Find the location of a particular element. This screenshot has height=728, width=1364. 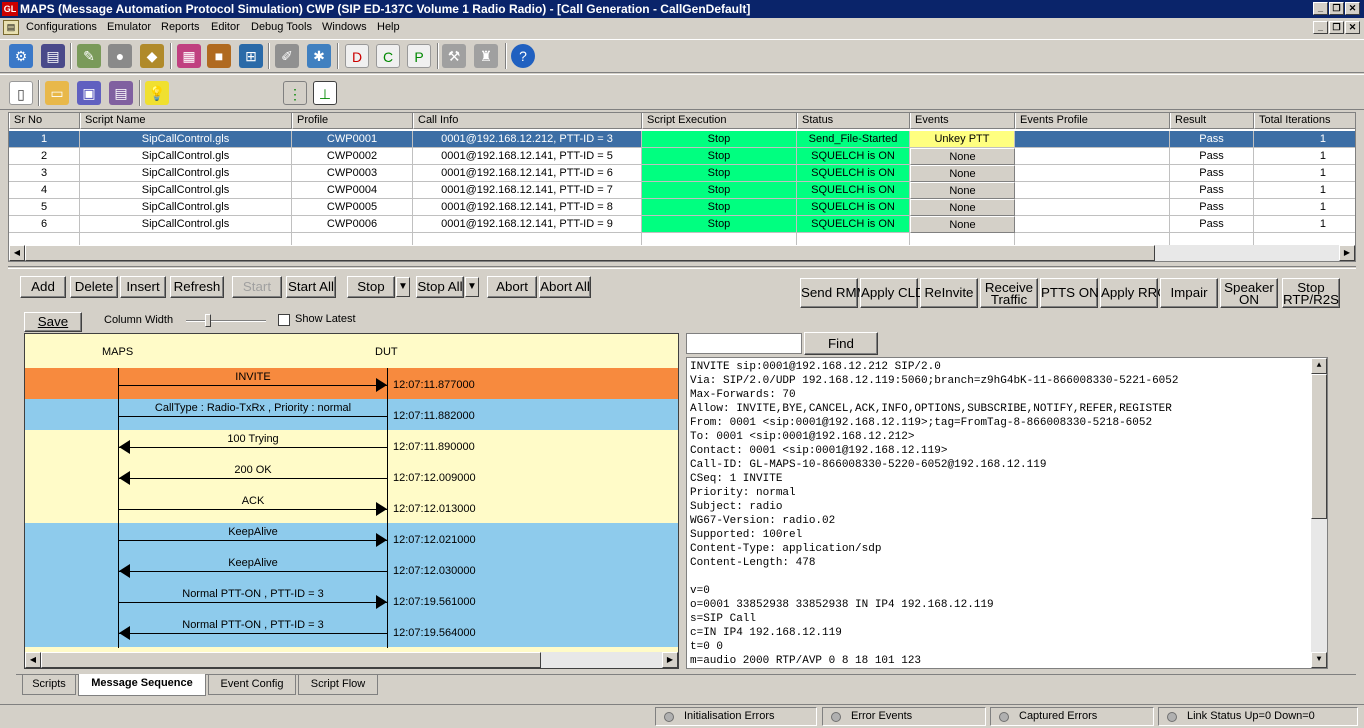

scroll-down-icon: ▼ is located at coordinates (1319, 660).